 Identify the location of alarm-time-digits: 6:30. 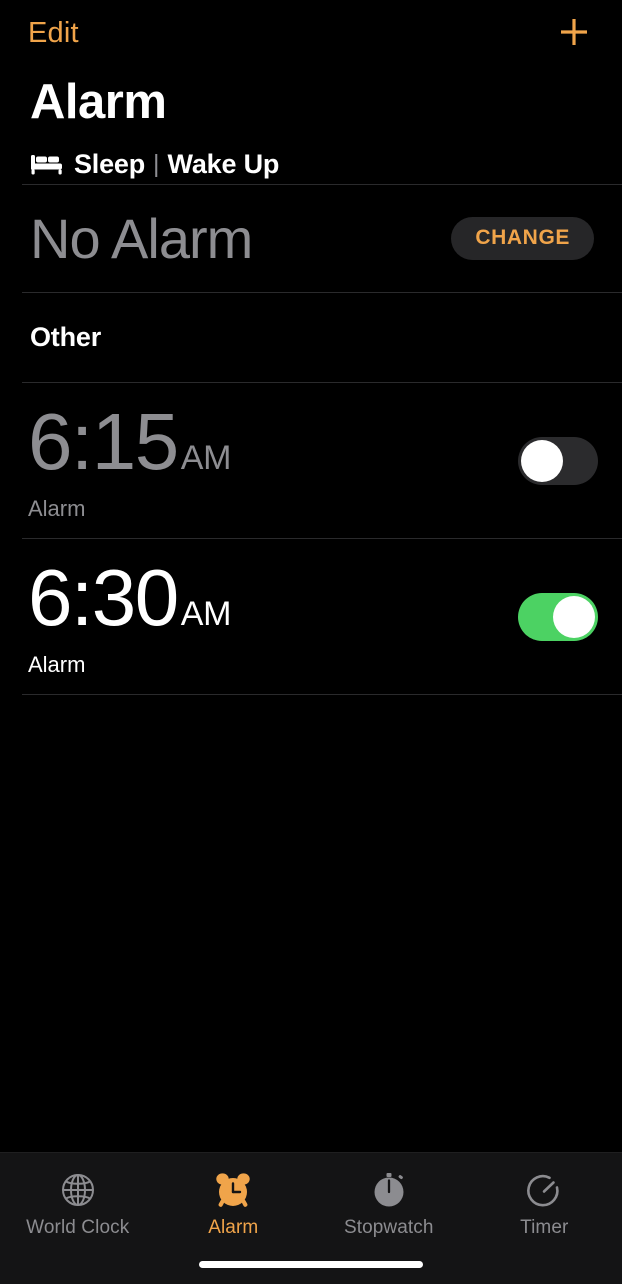
(103, 597).